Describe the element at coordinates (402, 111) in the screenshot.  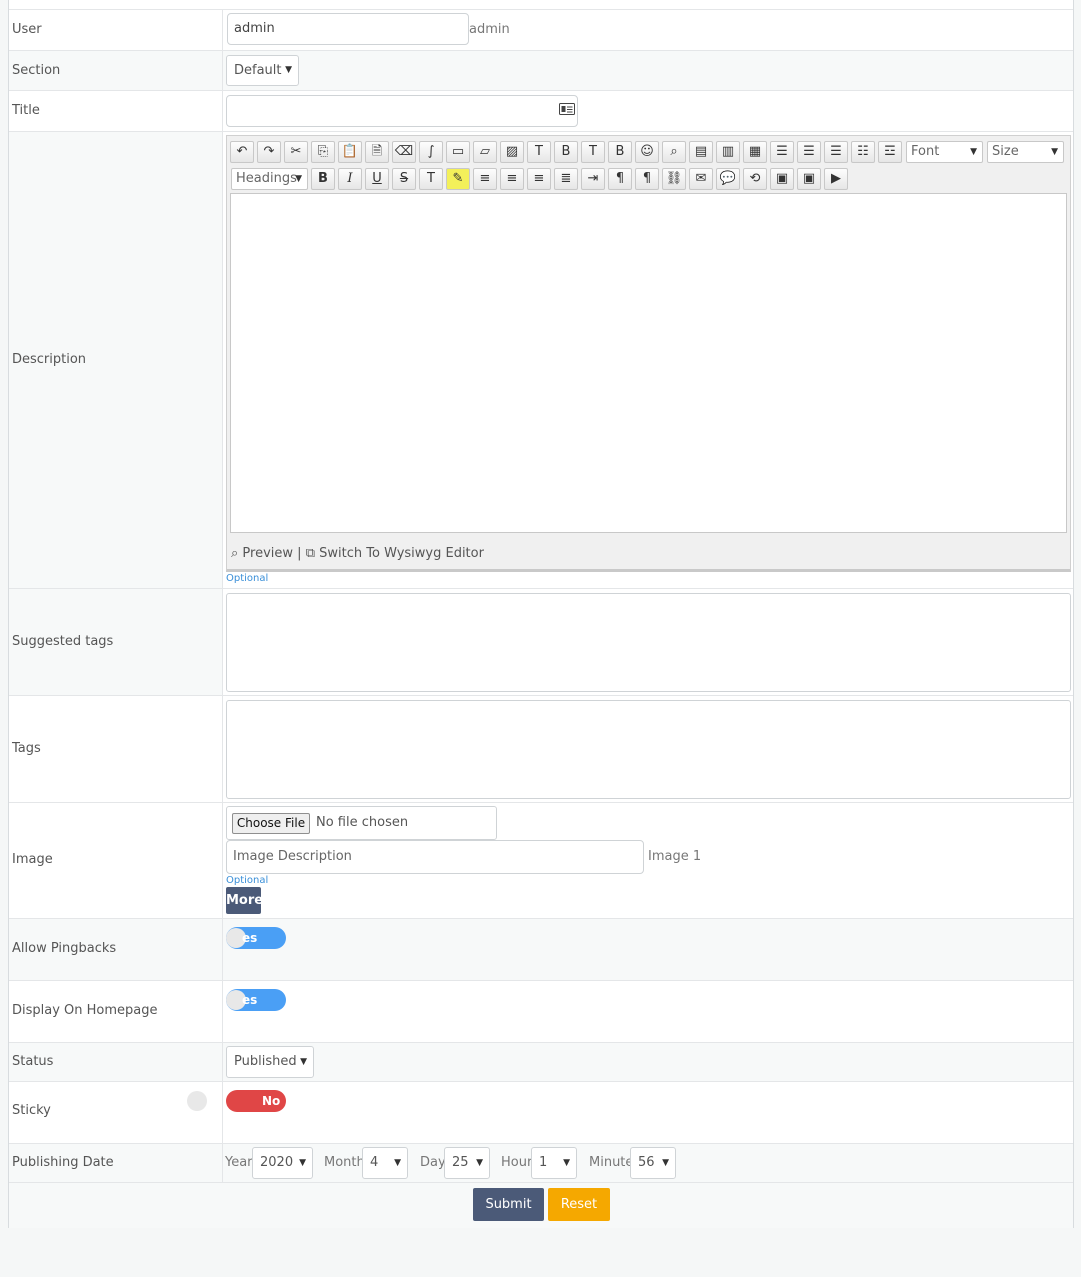
I see `title-input` at that location.